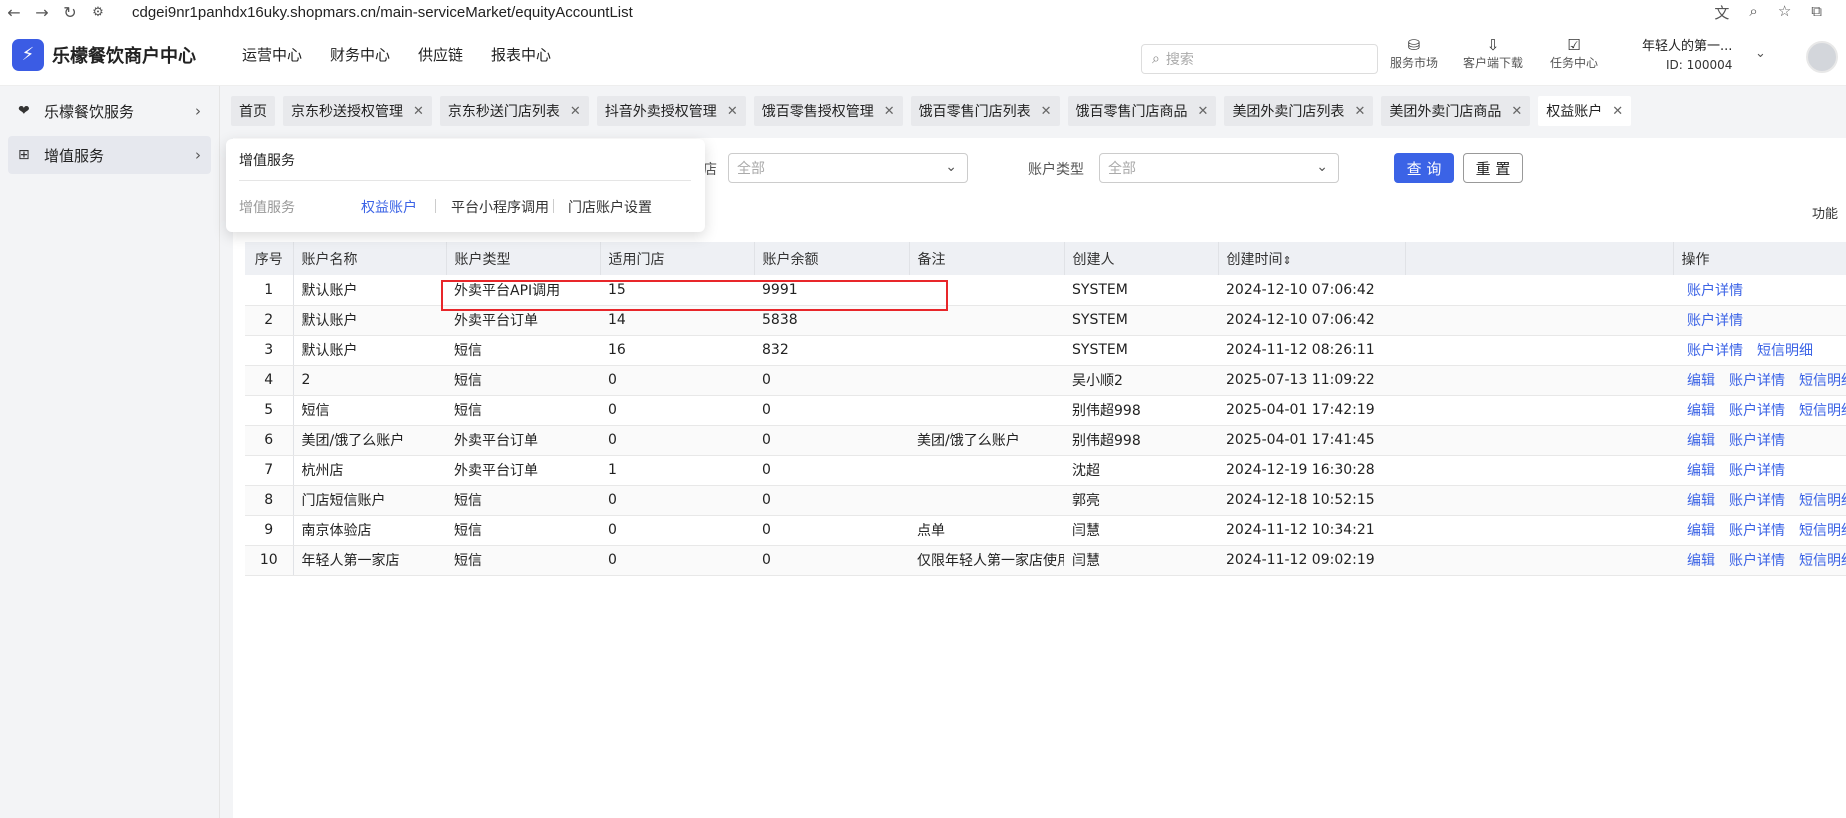 Image resolution: width=1846 pixels, height=818 pixels. What do you see at coordinates (1219, 168) in the screenshot?
I see `account-type-select: 全部 ⌄` at bounding box center [1219, 168].